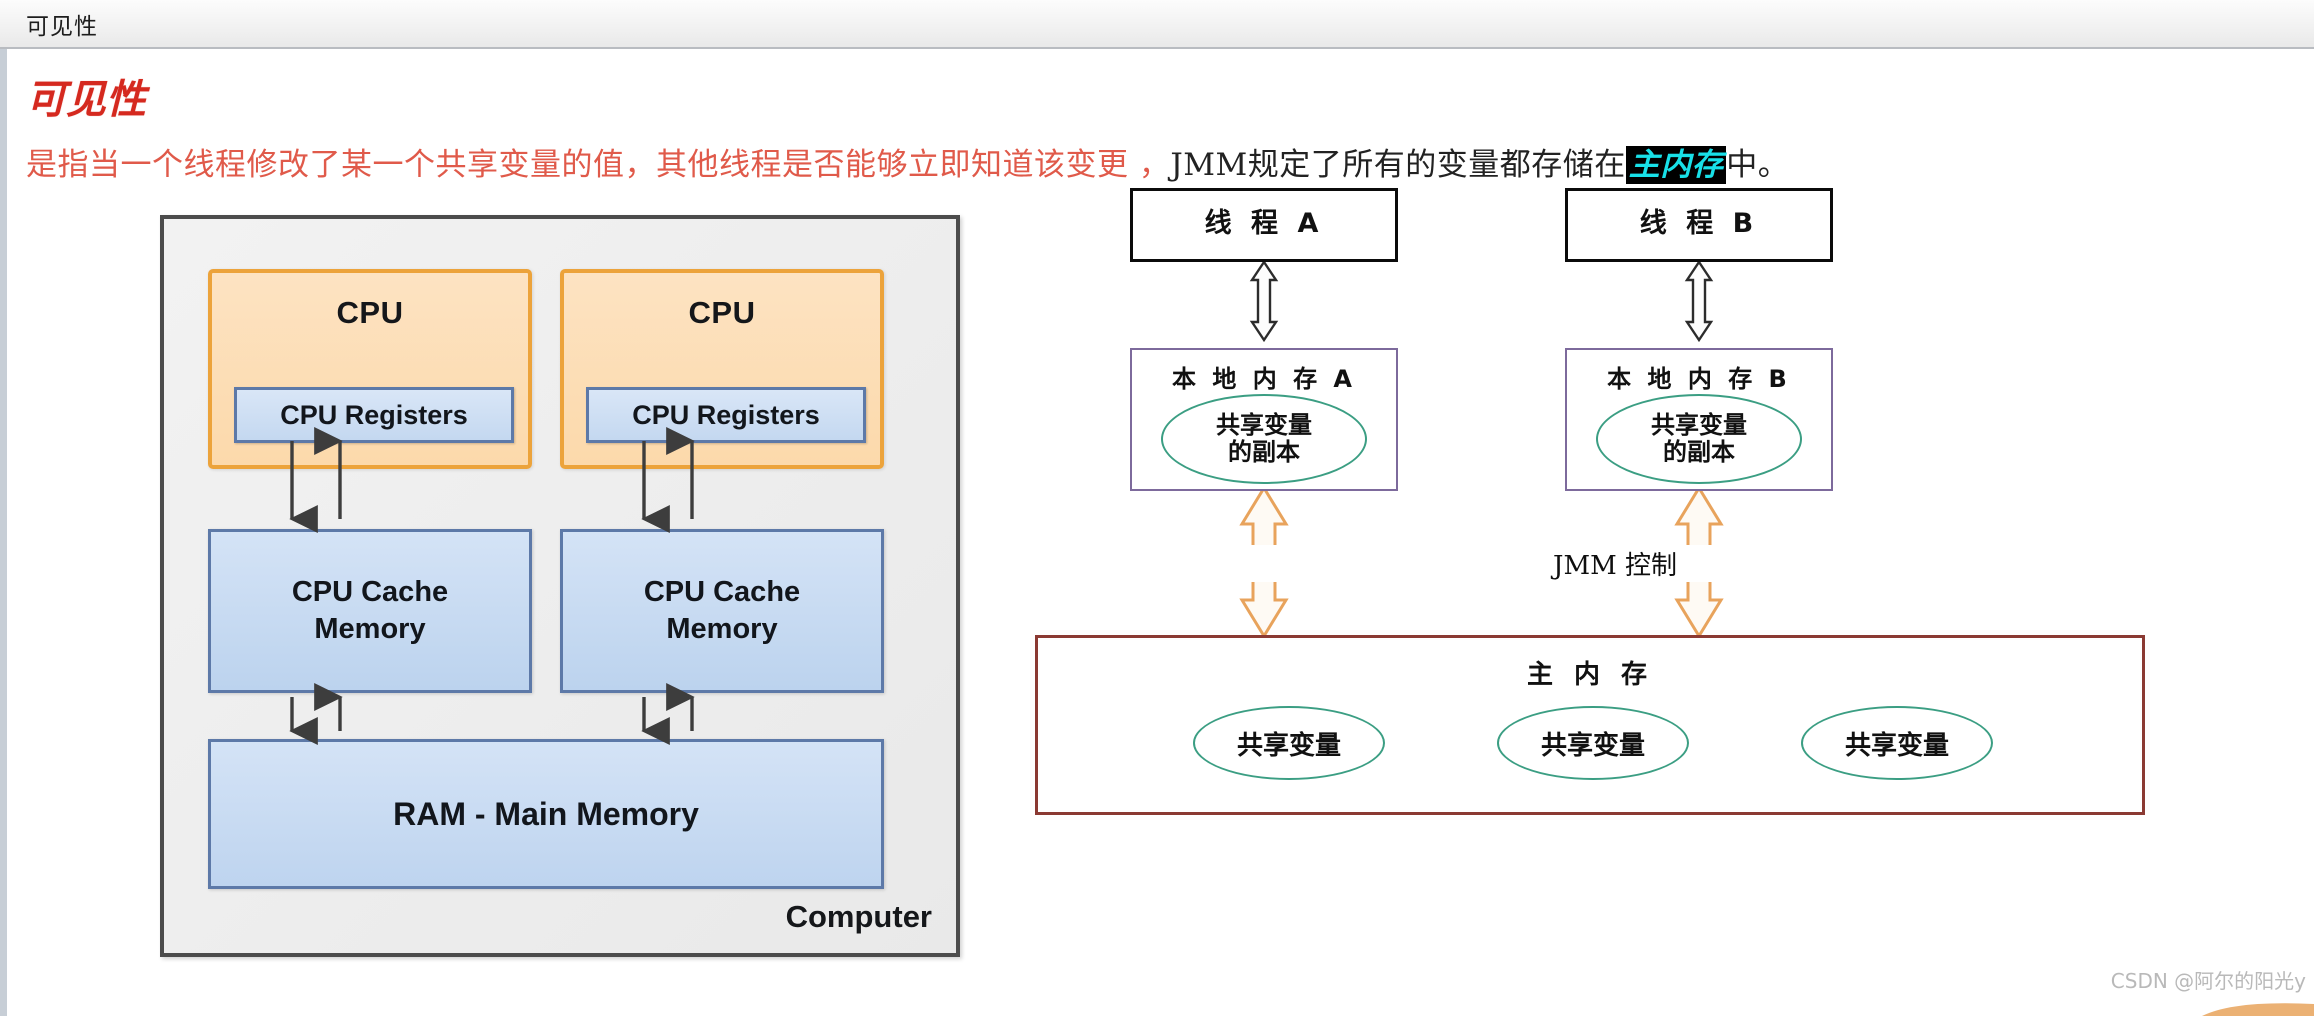  Describe the element at coordinates (1699, 452) in the screenshot. I see `local-b-var-line2: 的副本` at that location.